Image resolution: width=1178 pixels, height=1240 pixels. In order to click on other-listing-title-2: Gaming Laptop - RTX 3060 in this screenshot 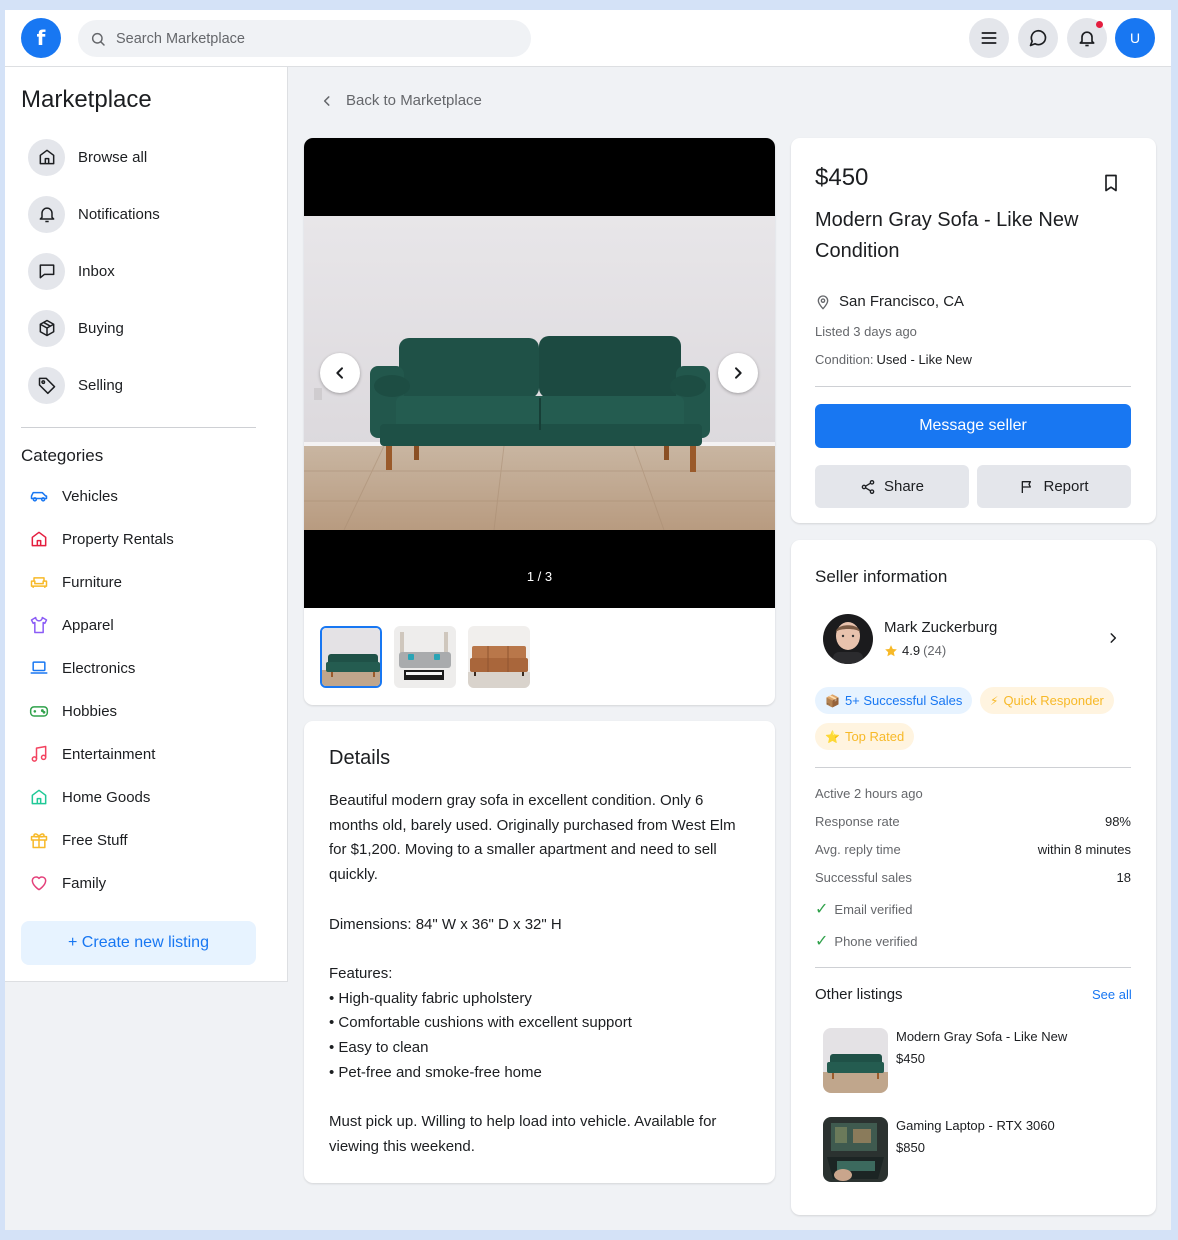, I will do `click(975, 1125)`.